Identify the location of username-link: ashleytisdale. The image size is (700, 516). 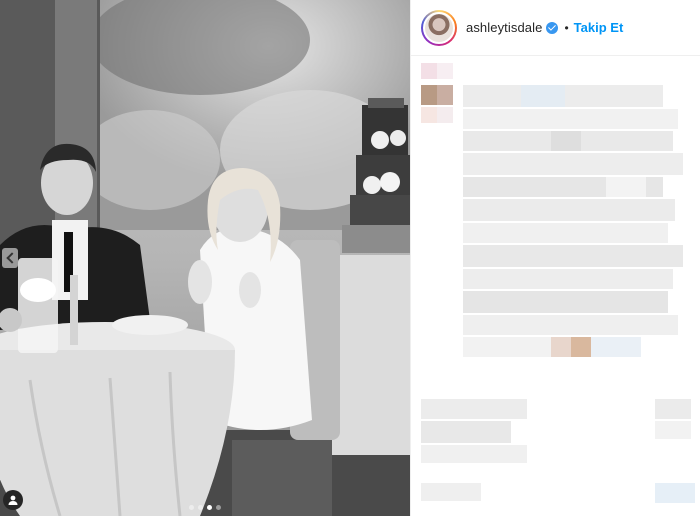
(504, 27).